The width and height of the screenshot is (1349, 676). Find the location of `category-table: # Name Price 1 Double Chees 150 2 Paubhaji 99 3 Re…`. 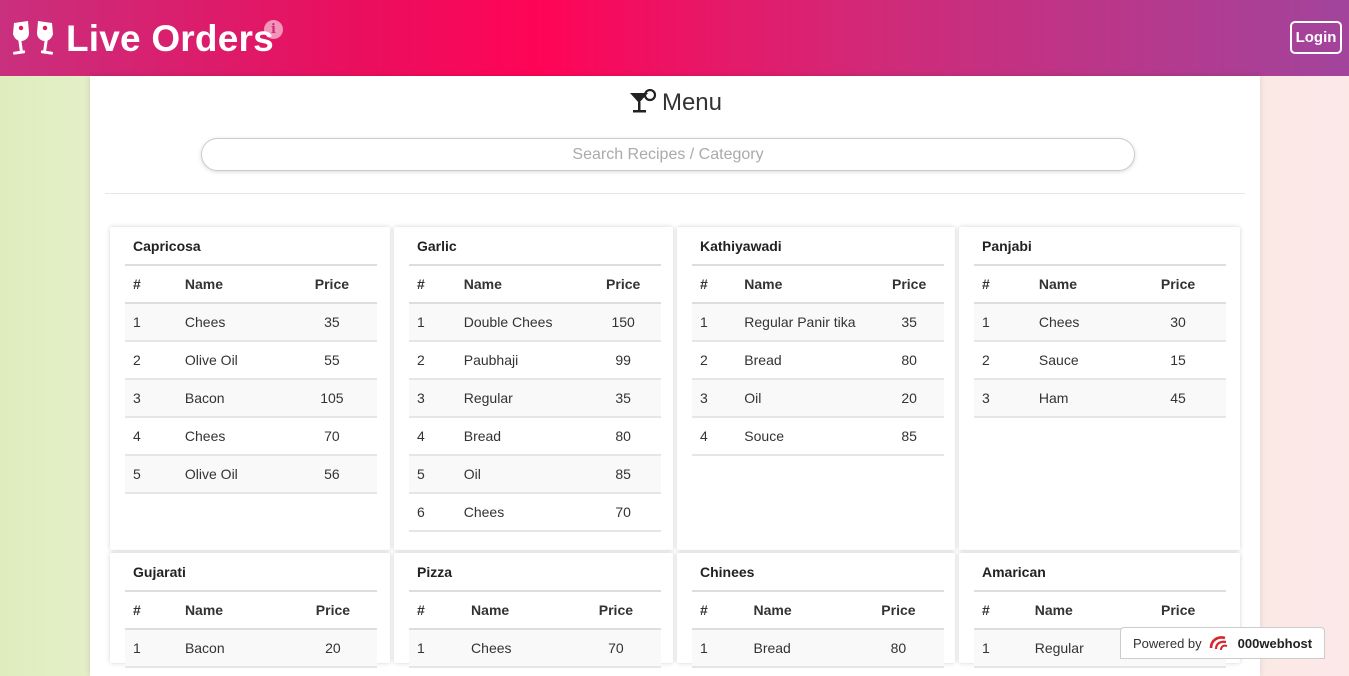

category-table: # Name Price 1 Double Chees 150 2 Paubhaji 99 3 Re… is located at coordinates (535, 398).